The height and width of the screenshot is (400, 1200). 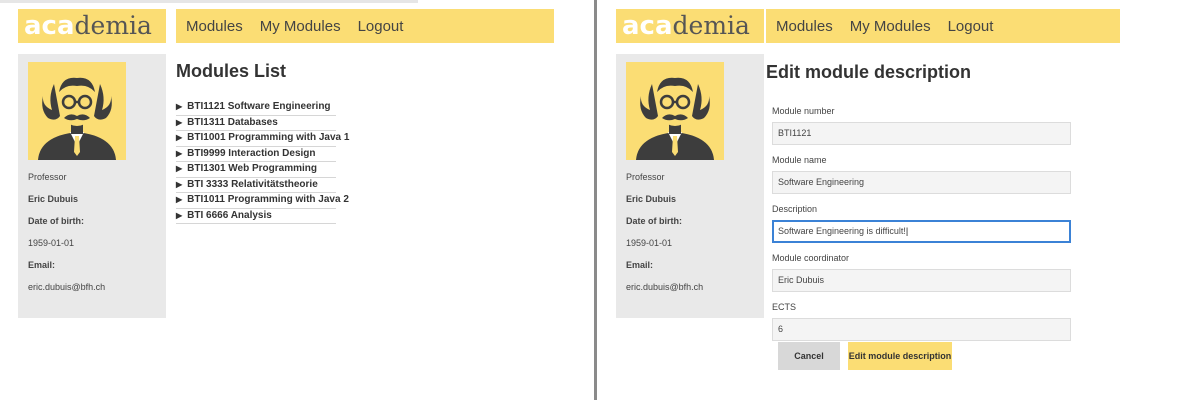 I want to click on module-title: BTI1301 Web Programming, so click(x=252, y=169).